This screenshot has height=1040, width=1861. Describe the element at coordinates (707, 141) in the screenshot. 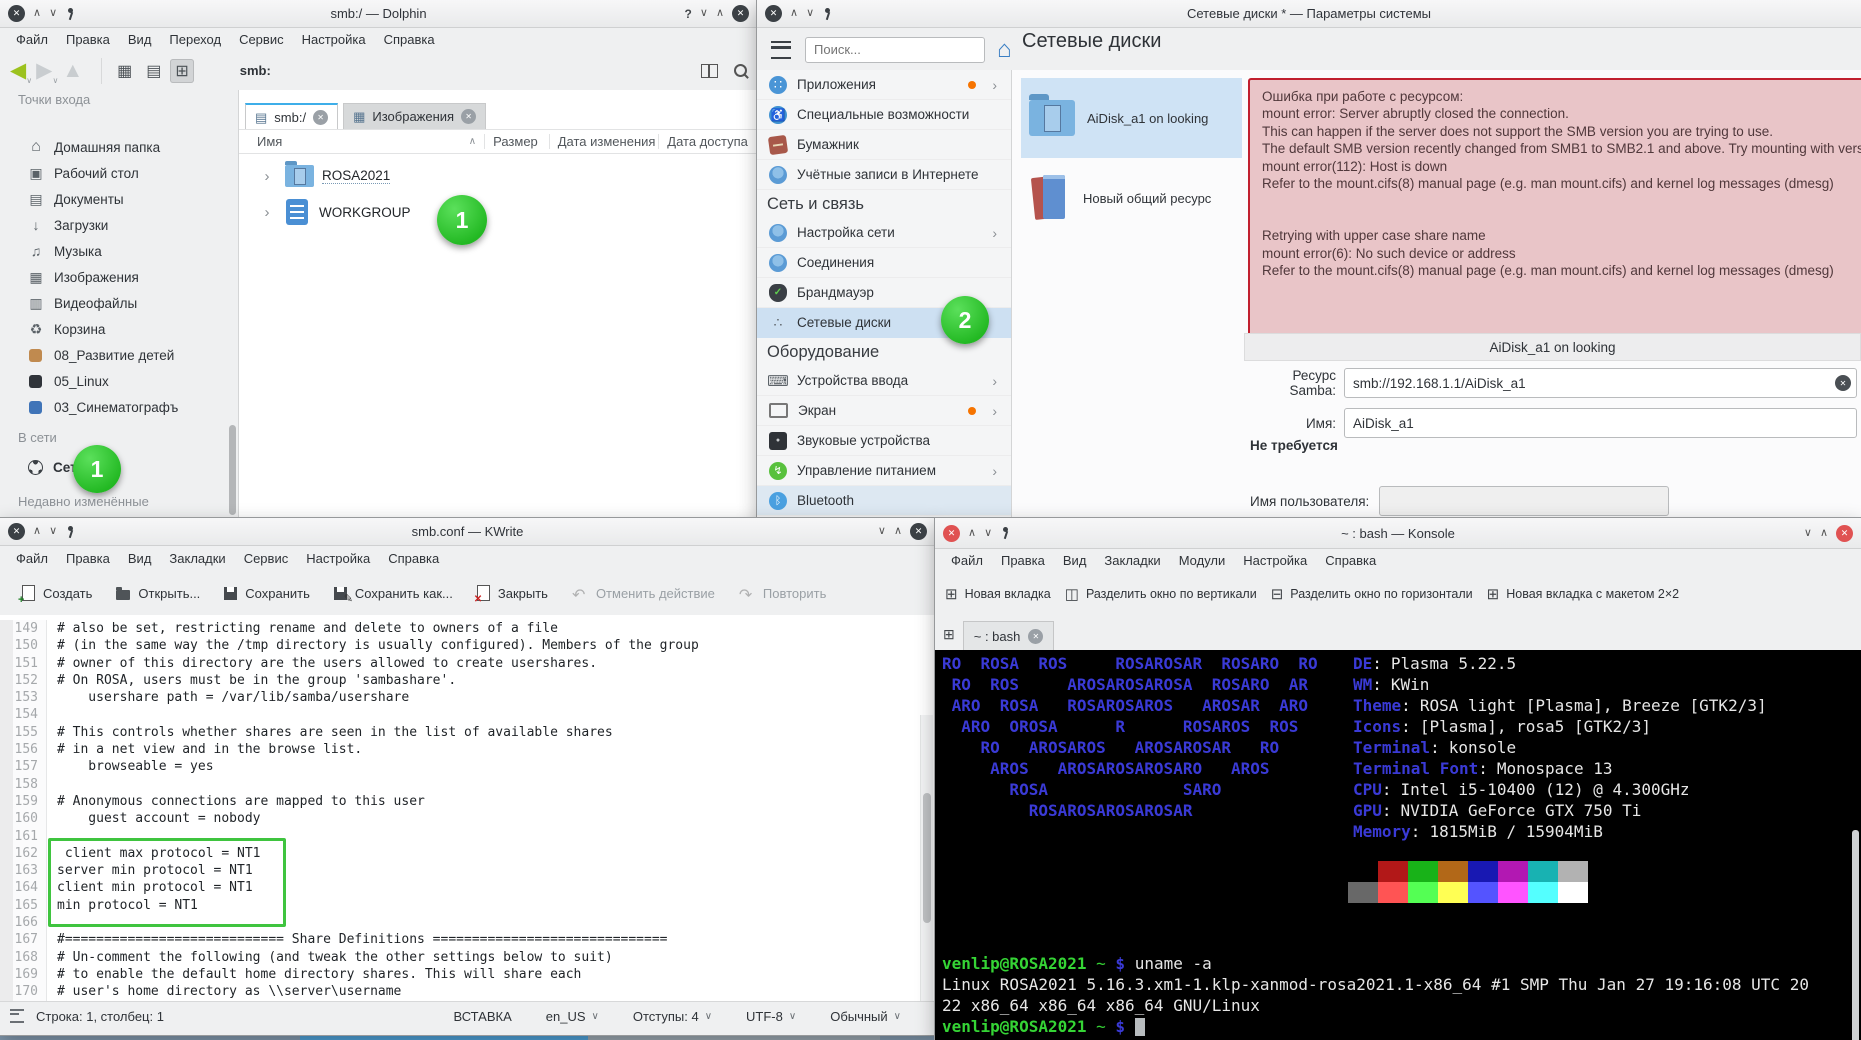

I see `column-accessed: Дата доступа` at that location.